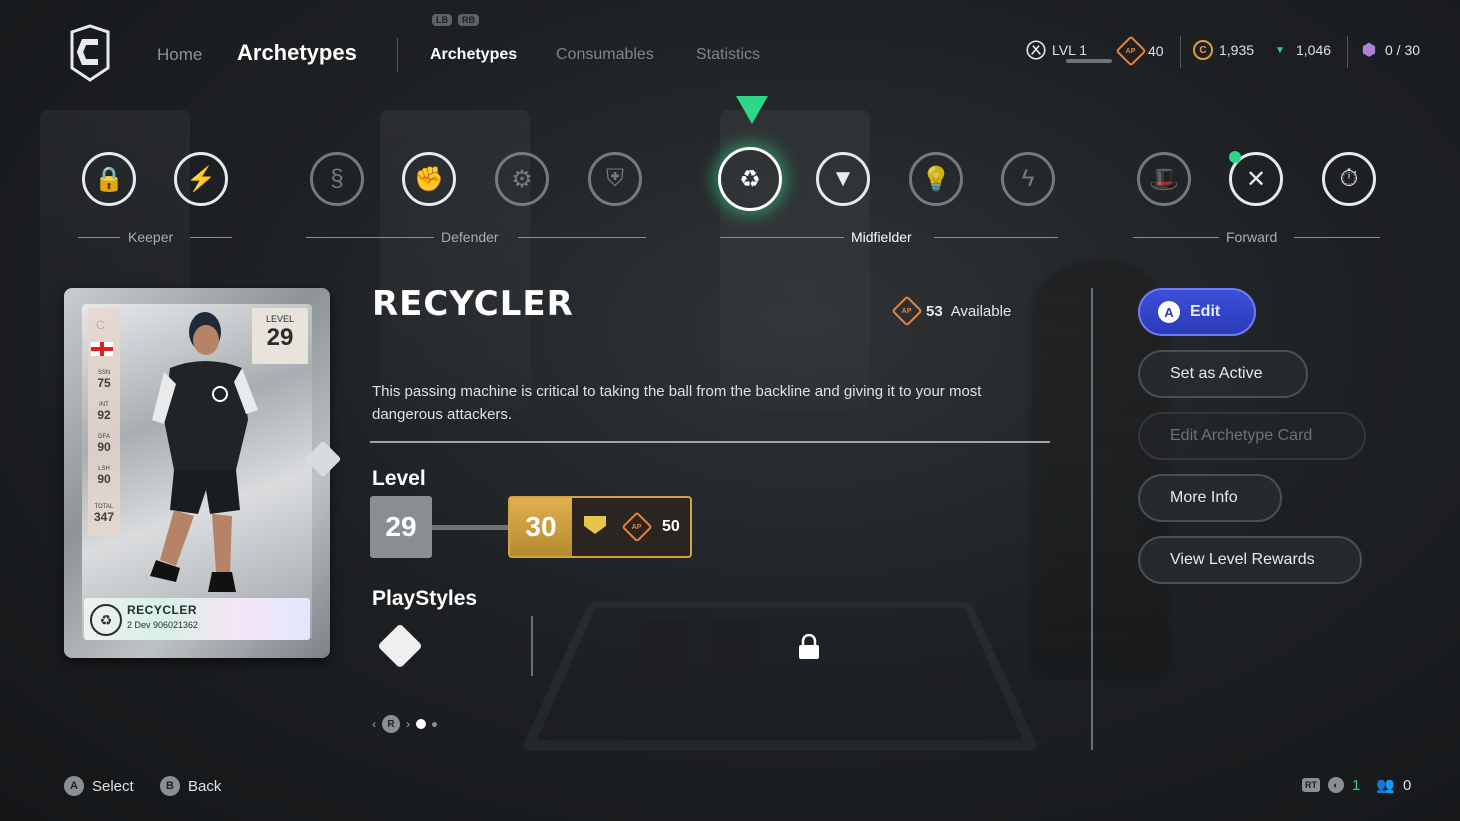  What do you see at coordinates (728, 55) in the screenshot?
I see `tab-statistics: Statistics` at bounding box center [728, 55].